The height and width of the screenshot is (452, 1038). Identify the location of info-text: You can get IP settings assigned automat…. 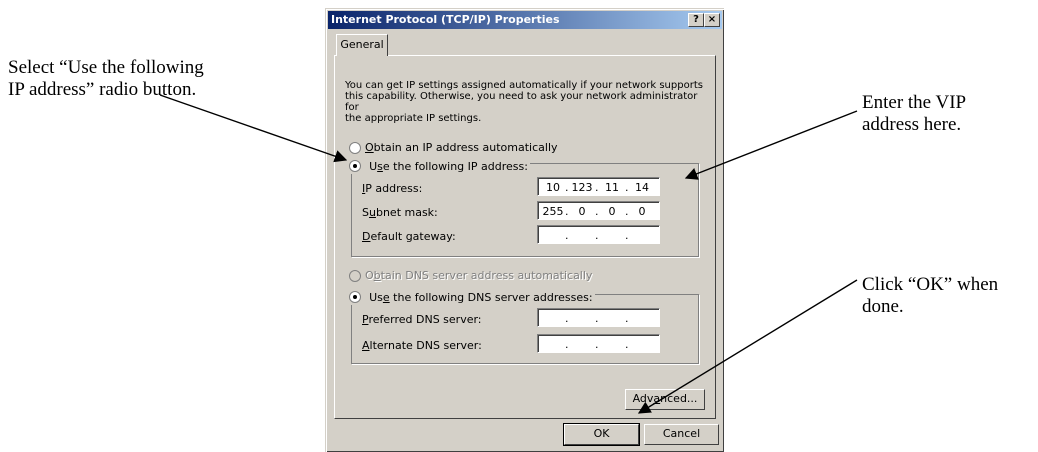
(526, 102).